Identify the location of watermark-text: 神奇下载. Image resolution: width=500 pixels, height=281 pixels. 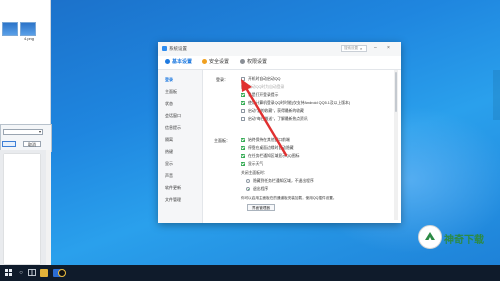
(464, 240).